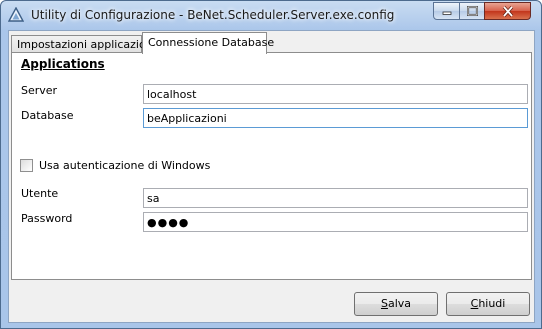 The height and width of the screenshot is (329, 542). I want to click on close-button, so click(507, 11).